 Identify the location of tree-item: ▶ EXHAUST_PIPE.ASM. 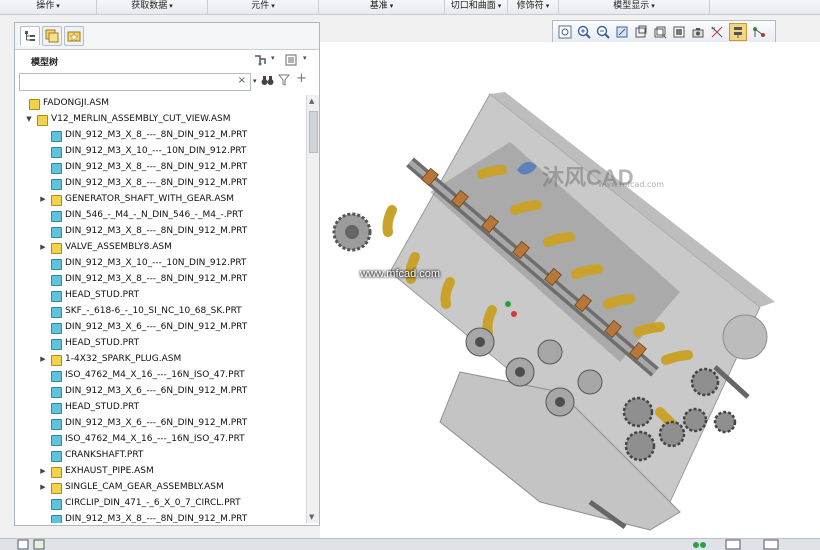
(159, 471).